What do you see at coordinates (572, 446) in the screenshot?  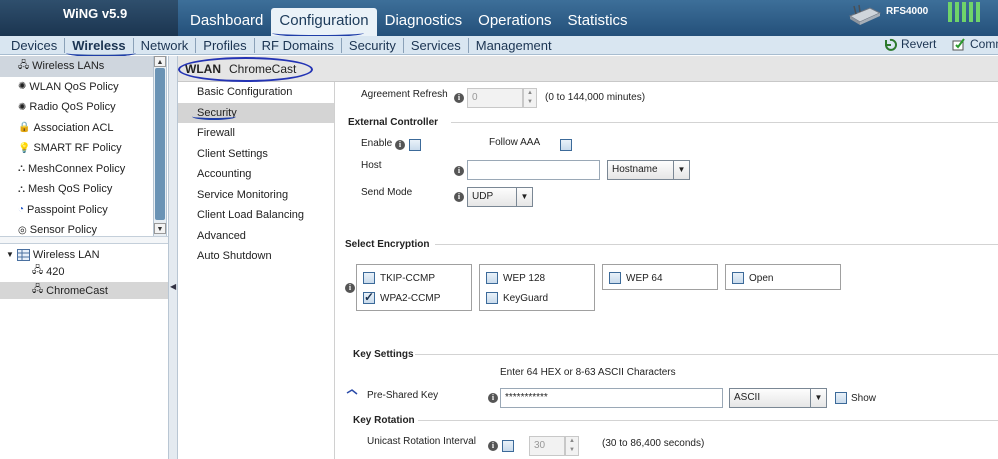 I see `unicast-rotation-spinner: ▲ ▼` at bounding box center [572, 446].